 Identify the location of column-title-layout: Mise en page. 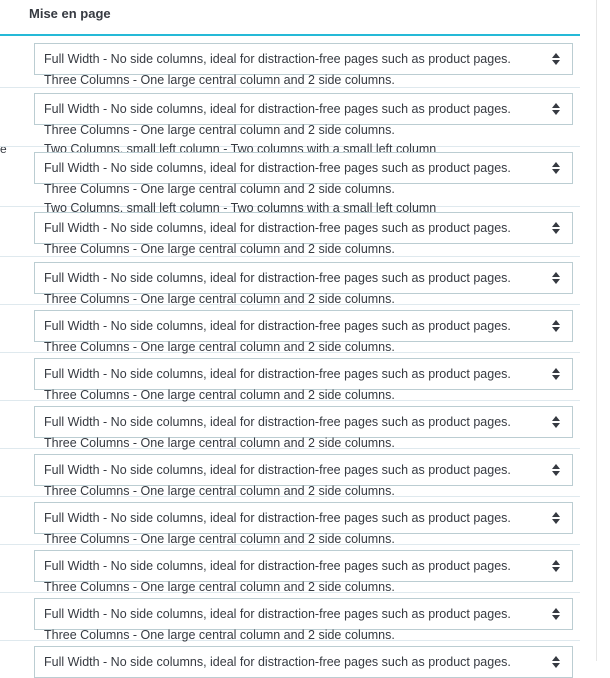
(70, 13).